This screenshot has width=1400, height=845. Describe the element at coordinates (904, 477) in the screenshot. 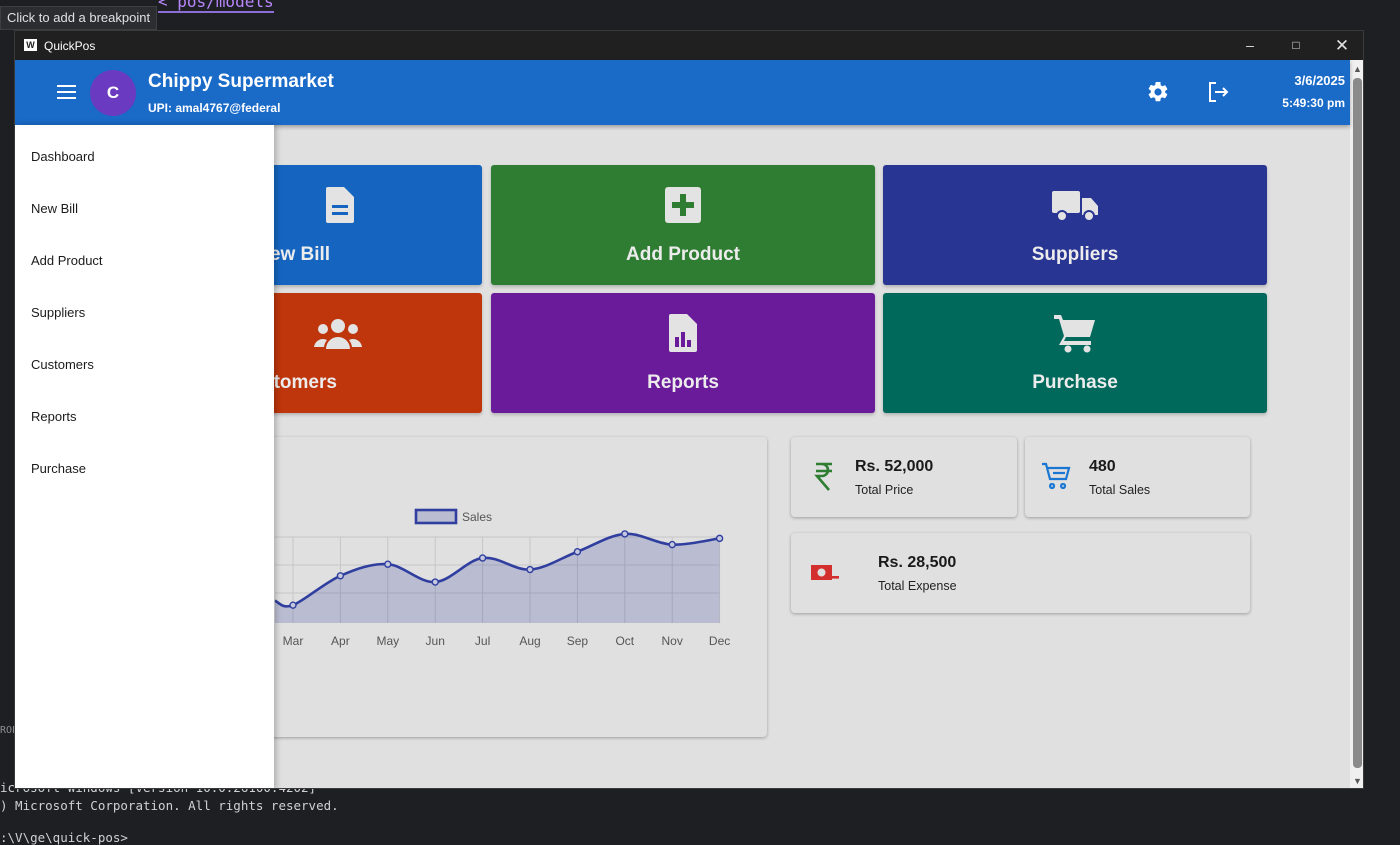

I see `total-price-card: Rs. 52,000 Total Price` at that location.